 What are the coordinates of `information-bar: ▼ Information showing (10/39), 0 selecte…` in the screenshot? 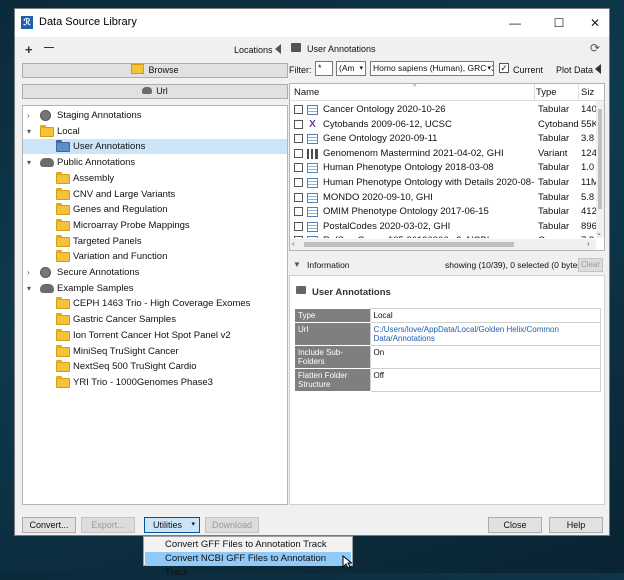 It's located at (447, 265).